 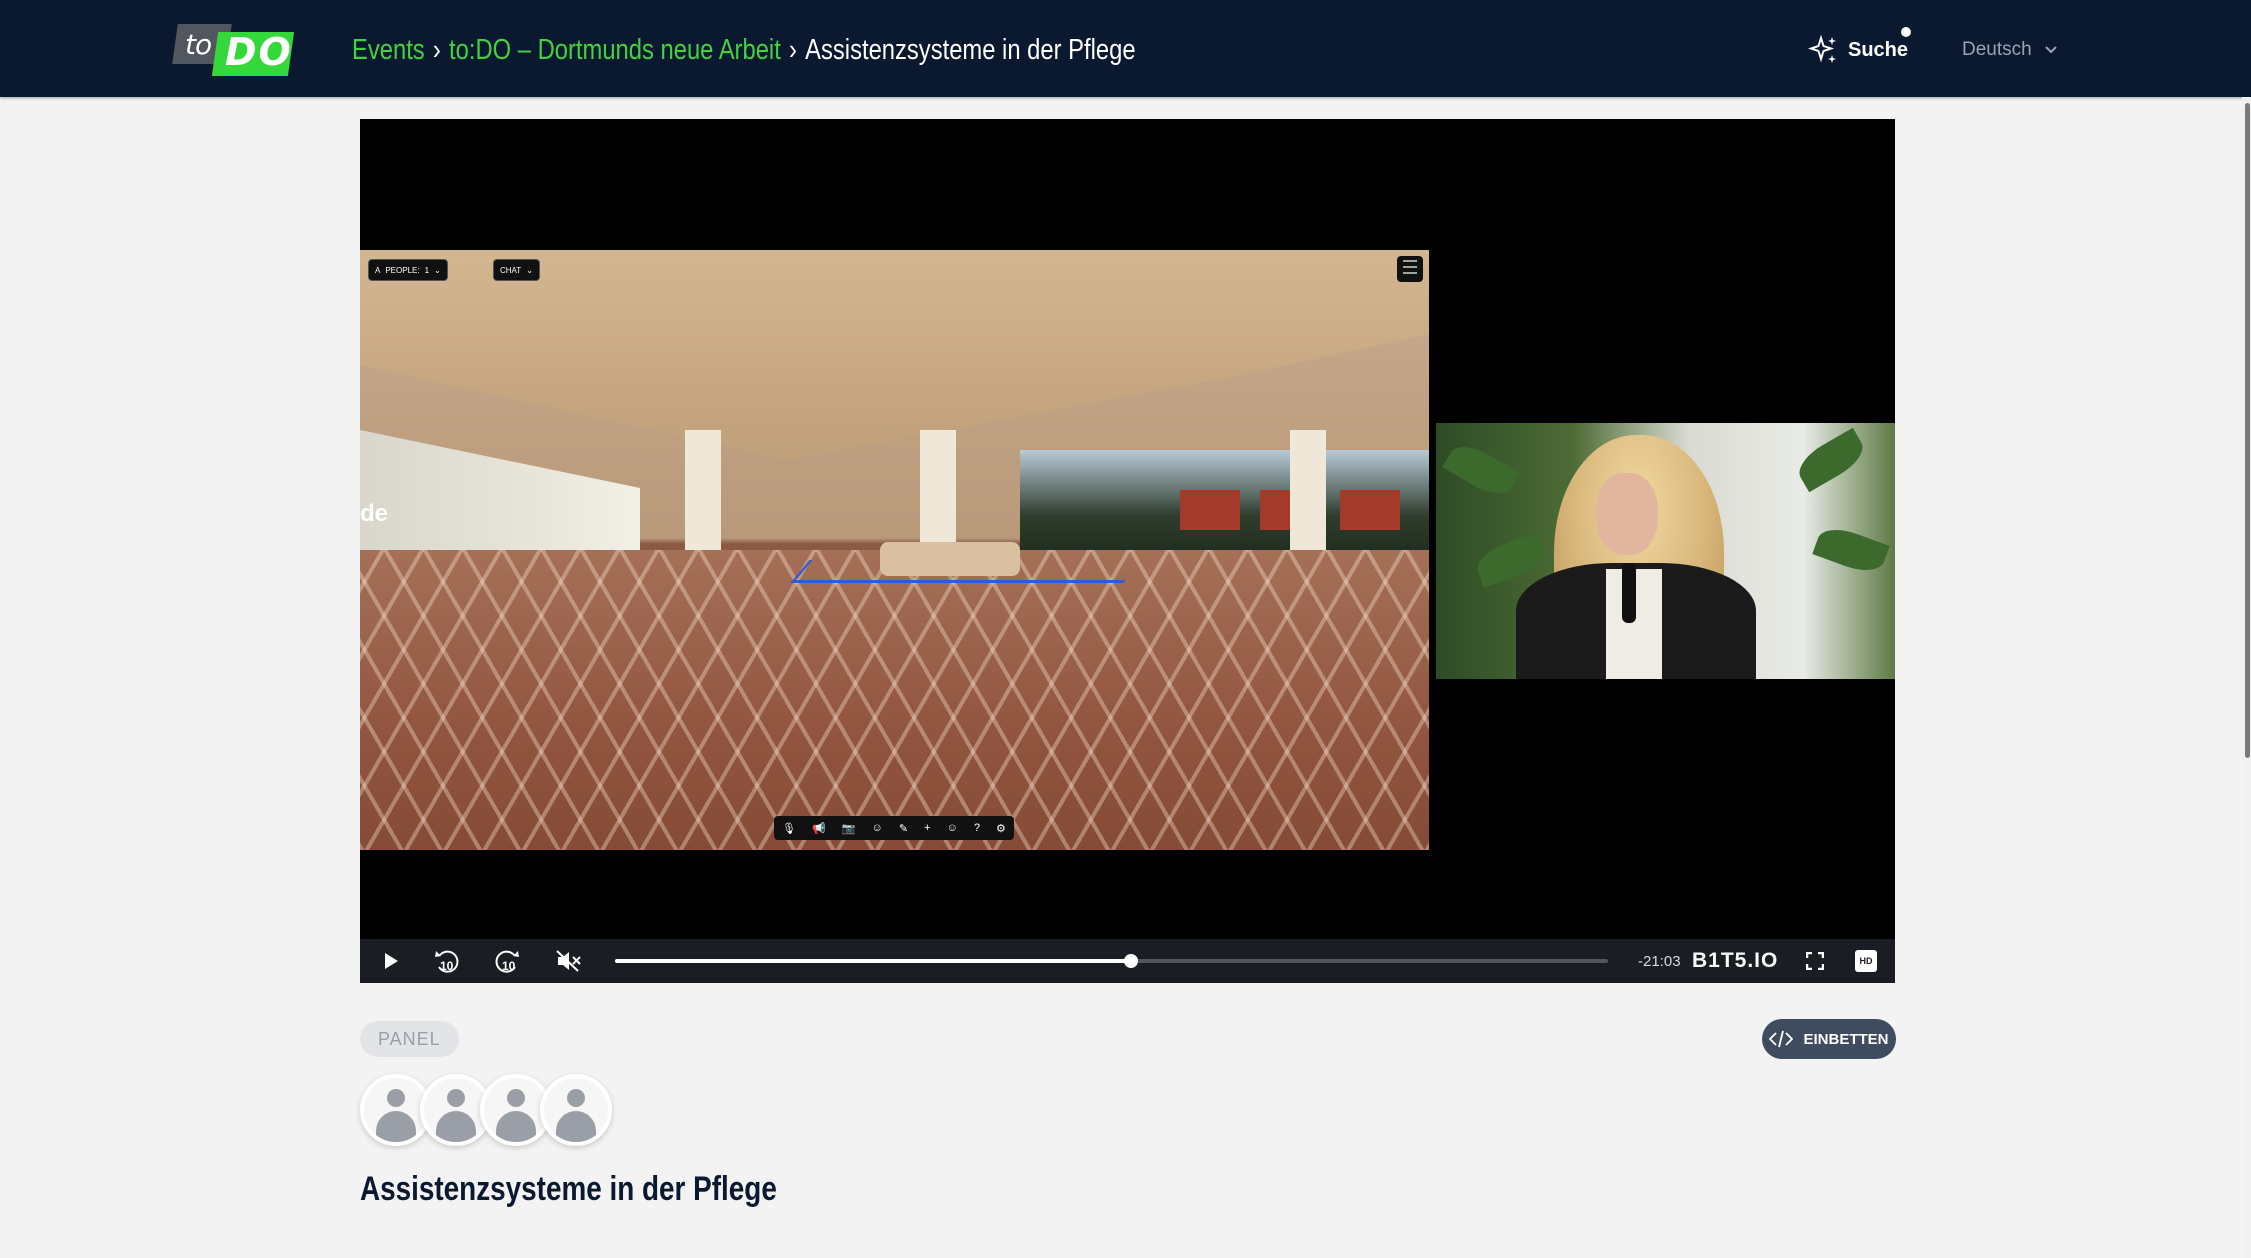 I want to click on camera-icon: 📷, so click(x=849, y=828).